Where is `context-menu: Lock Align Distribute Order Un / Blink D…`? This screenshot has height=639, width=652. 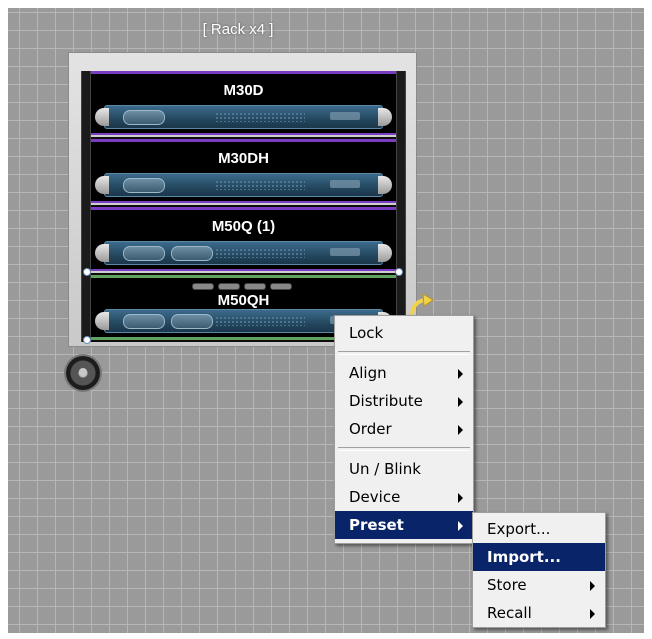
context-menu: Lock Align Distribute Order Un / Blink D… is located at coordinates (404, 429).